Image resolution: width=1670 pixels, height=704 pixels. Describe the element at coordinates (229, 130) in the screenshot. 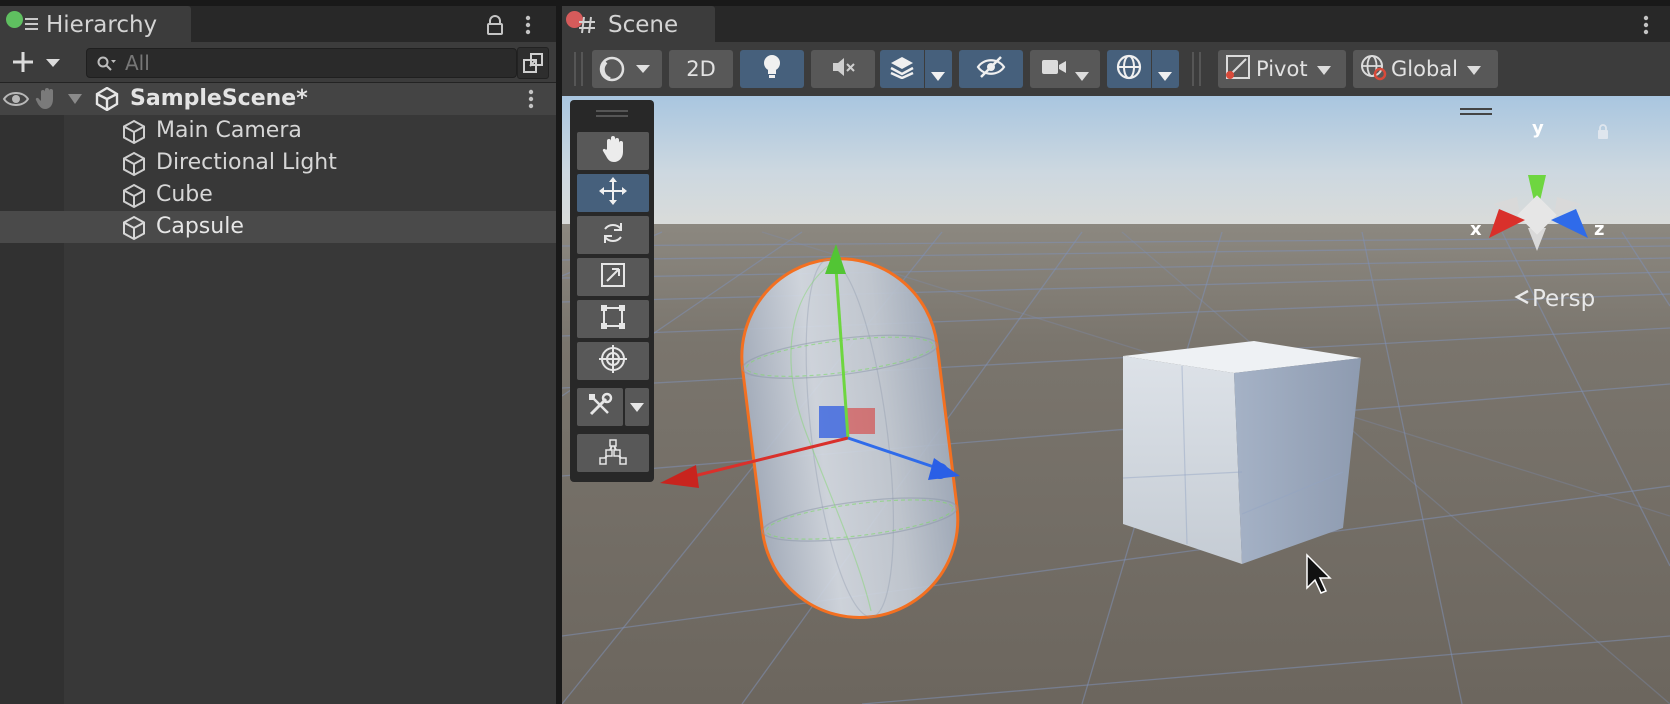

I see `item-label: Main Camera` at that location.